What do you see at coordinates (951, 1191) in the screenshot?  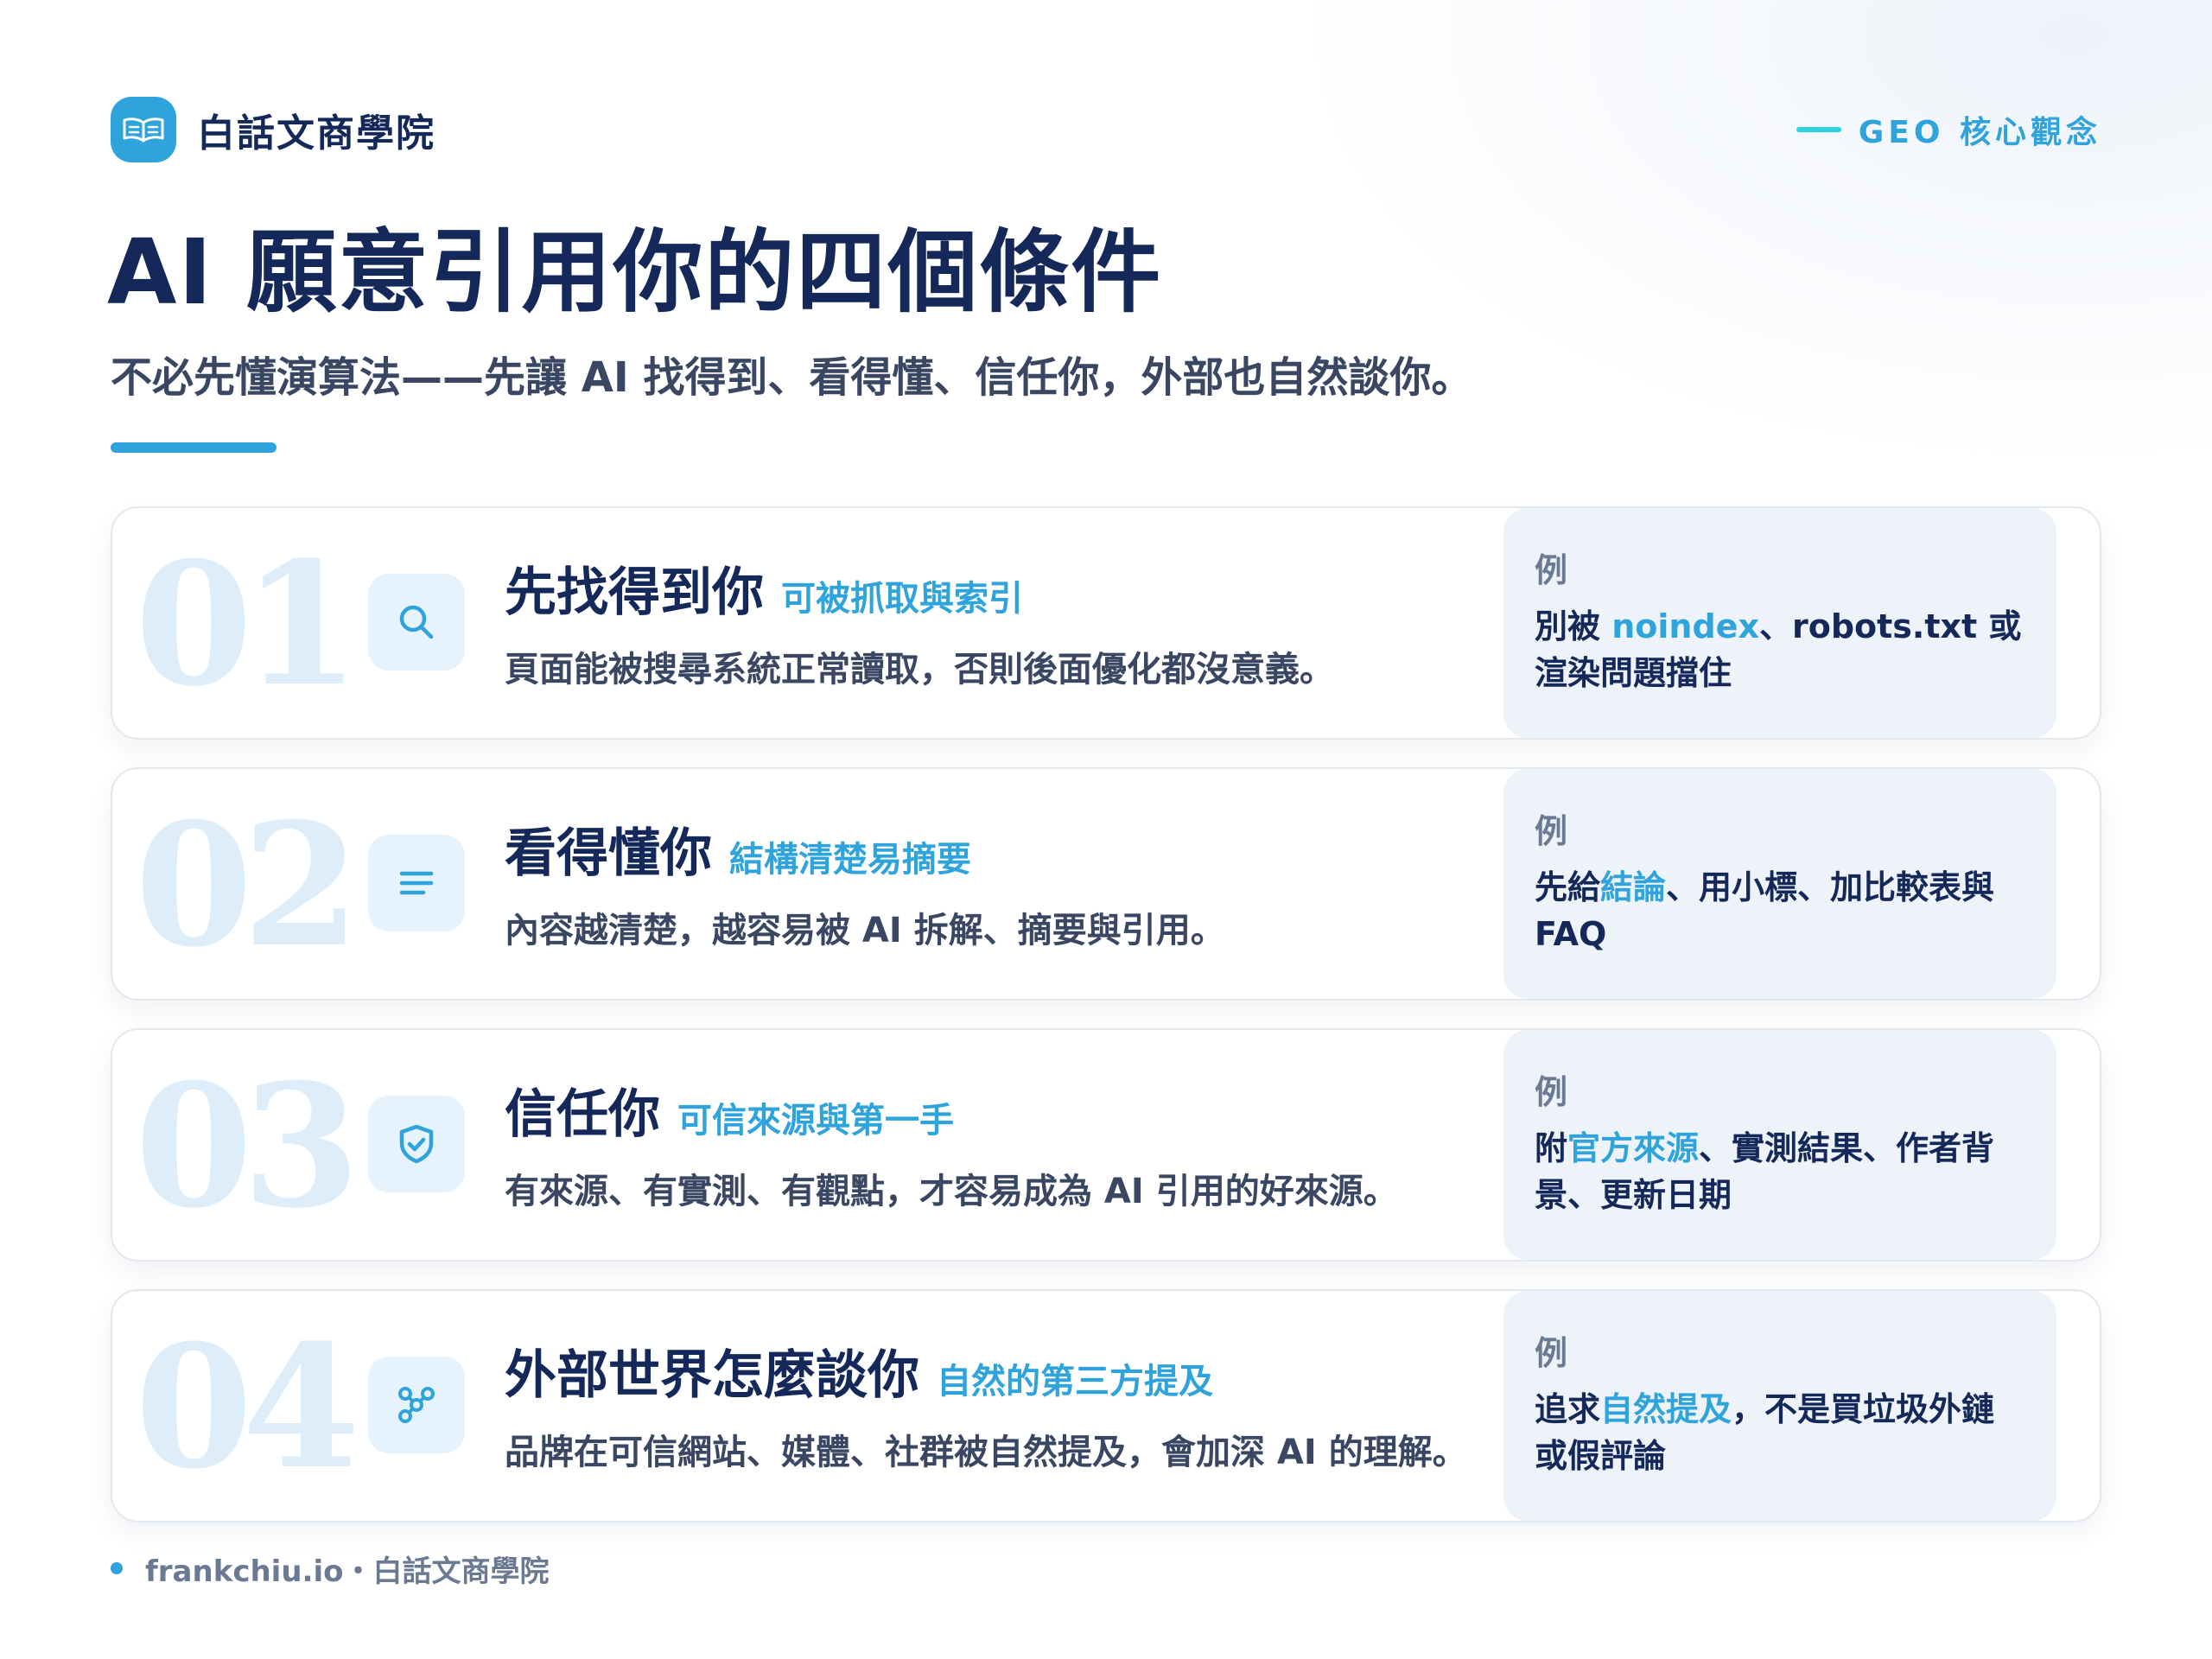 I see `card-description: 有來源、有實測、有觀點，才容易成為 AI 引用的好來源。` at bounding box center [951, 1191].